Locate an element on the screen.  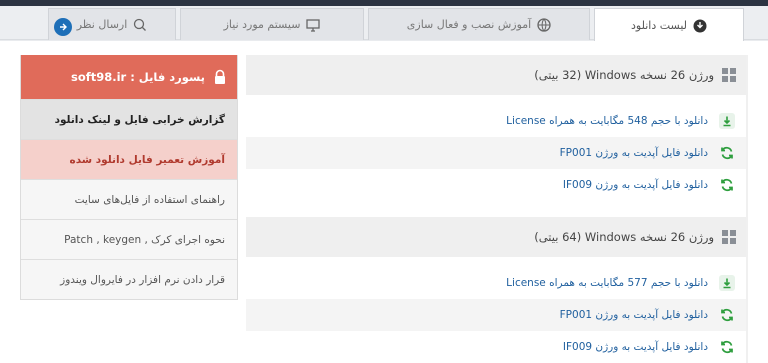
section-header-64bit: ورژن 26 نسخه Windows (64 بیتی) is located at coordinates (496, 237).